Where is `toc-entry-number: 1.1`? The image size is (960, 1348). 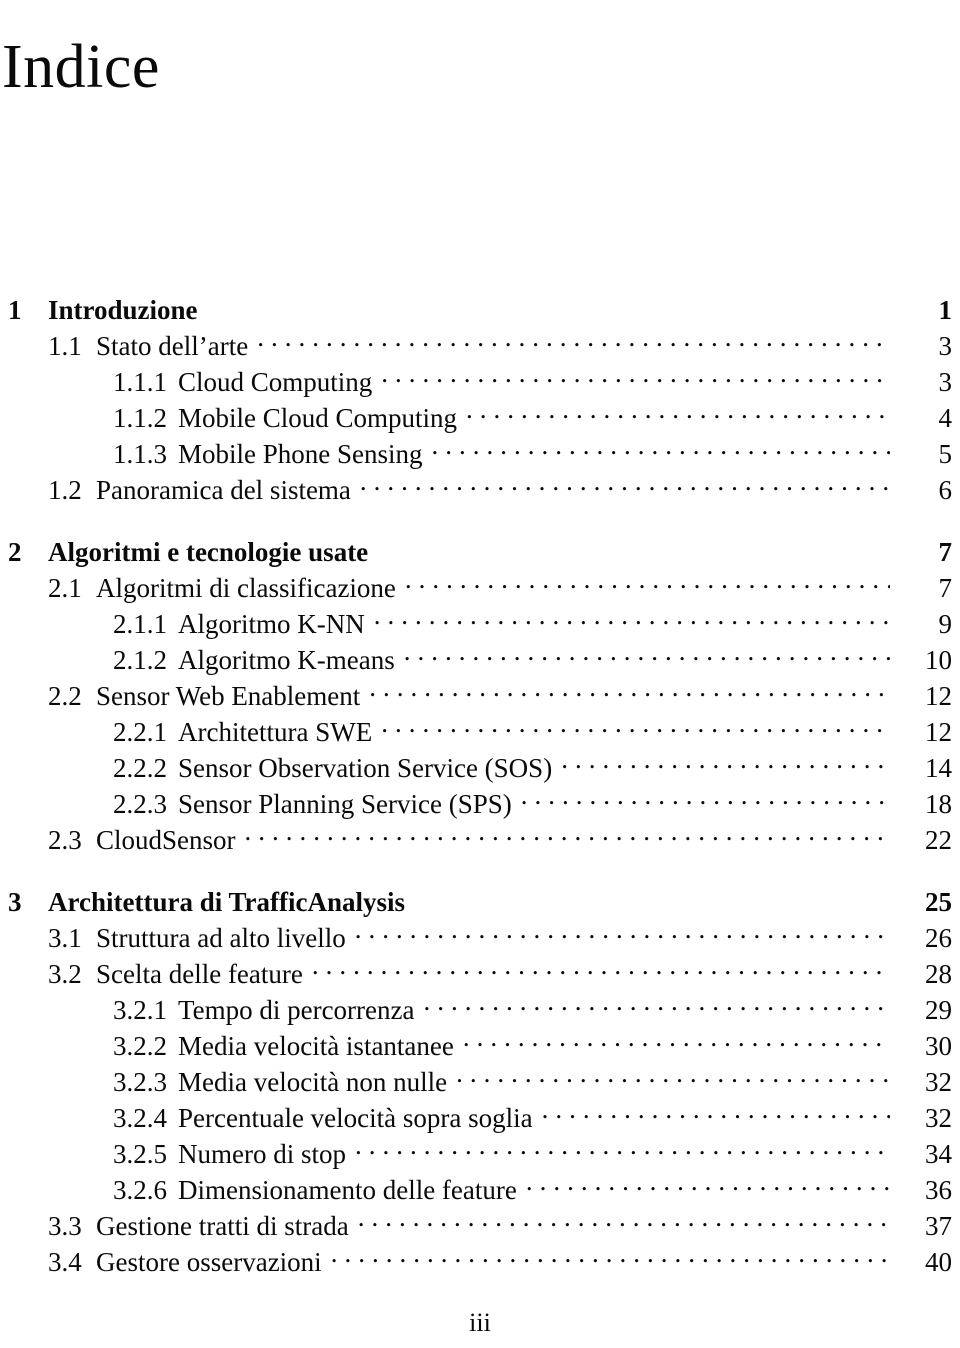
toc-entry-number: 1.1 is located at coordinates (65, 346).